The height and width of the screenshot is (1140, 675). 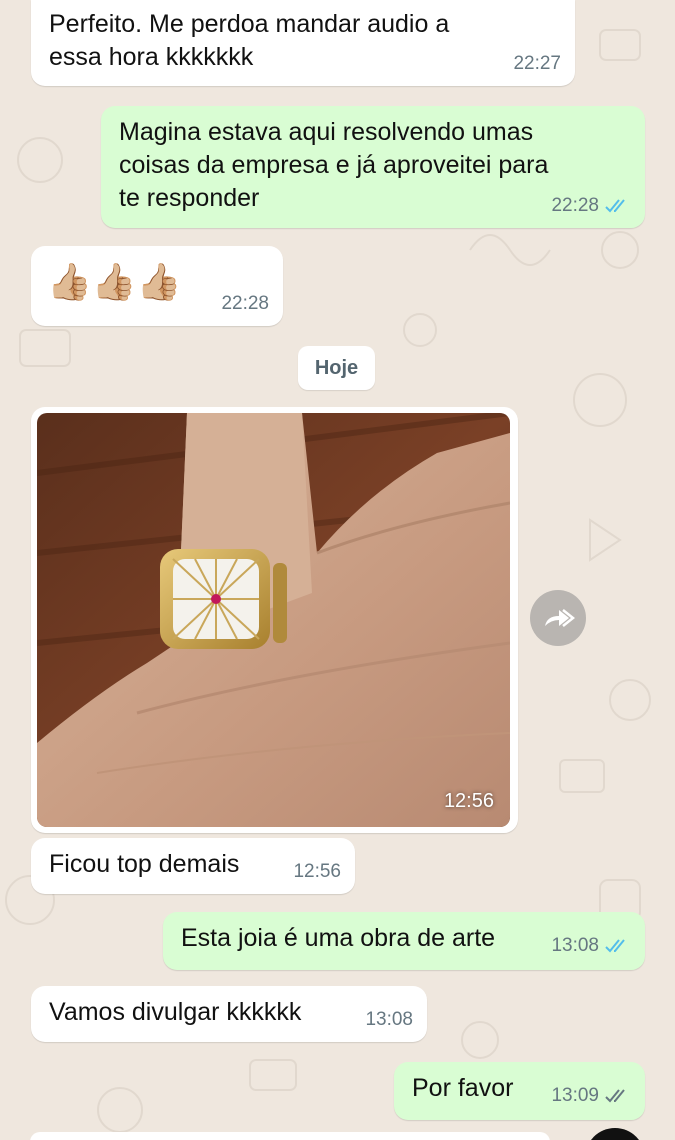 What do you see at coordinates (468, 801) in the screenshot?
I see `image-time: 12:56` at bounding box center [468, 801].